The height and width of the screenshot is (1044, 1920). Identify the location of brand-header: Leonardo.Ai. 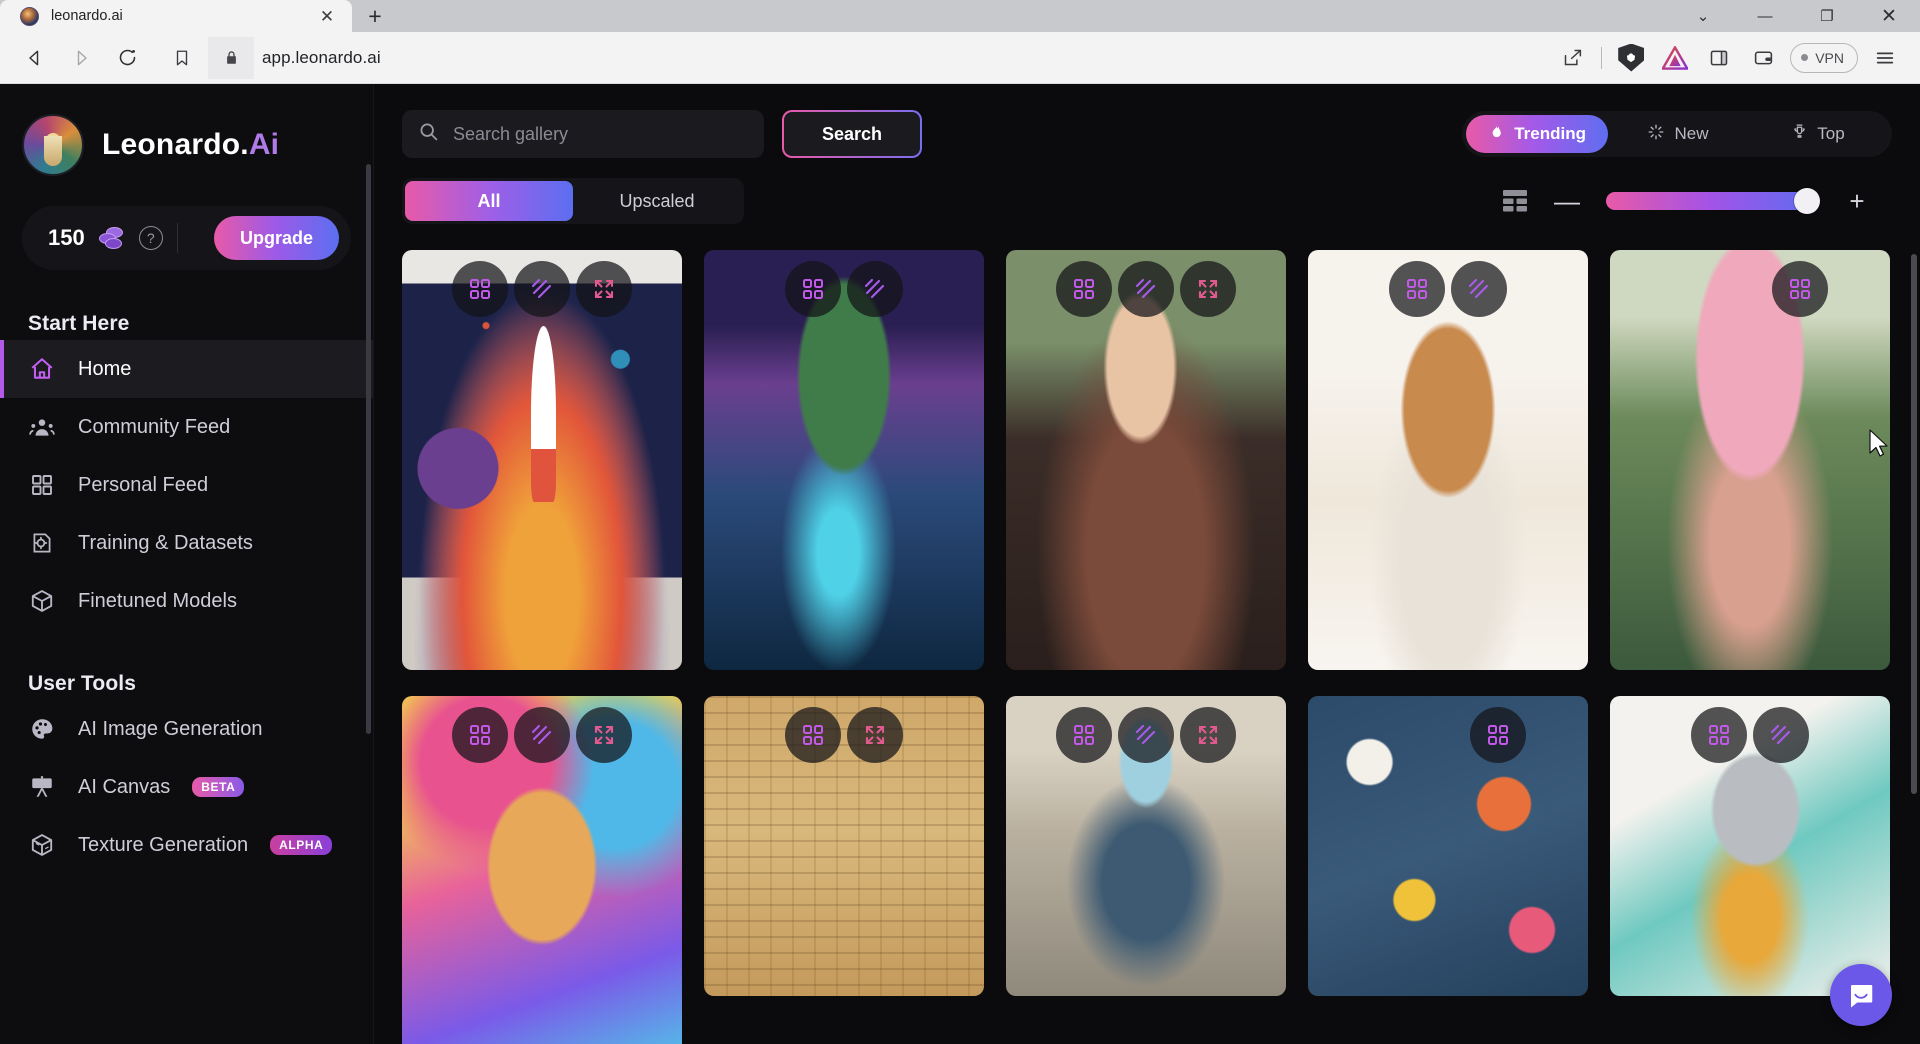
(186, 141).